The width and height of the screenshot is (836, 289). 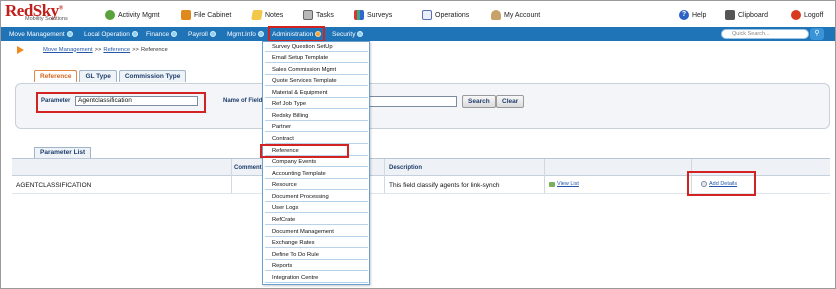 I want to click on logoff-icon, so click(x=796, y=15).